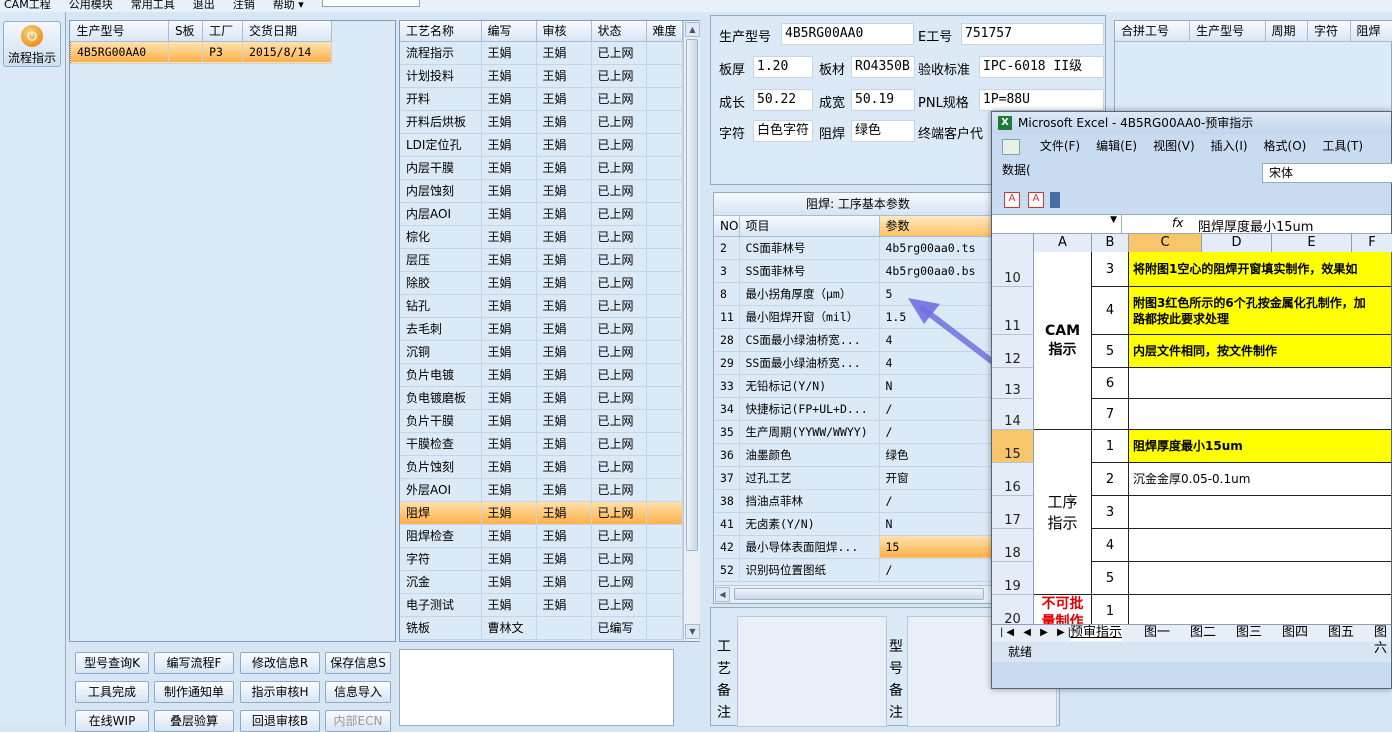 The image size is (1392, 732). I want to click on seq-cell: 5, so click(1110, 351).